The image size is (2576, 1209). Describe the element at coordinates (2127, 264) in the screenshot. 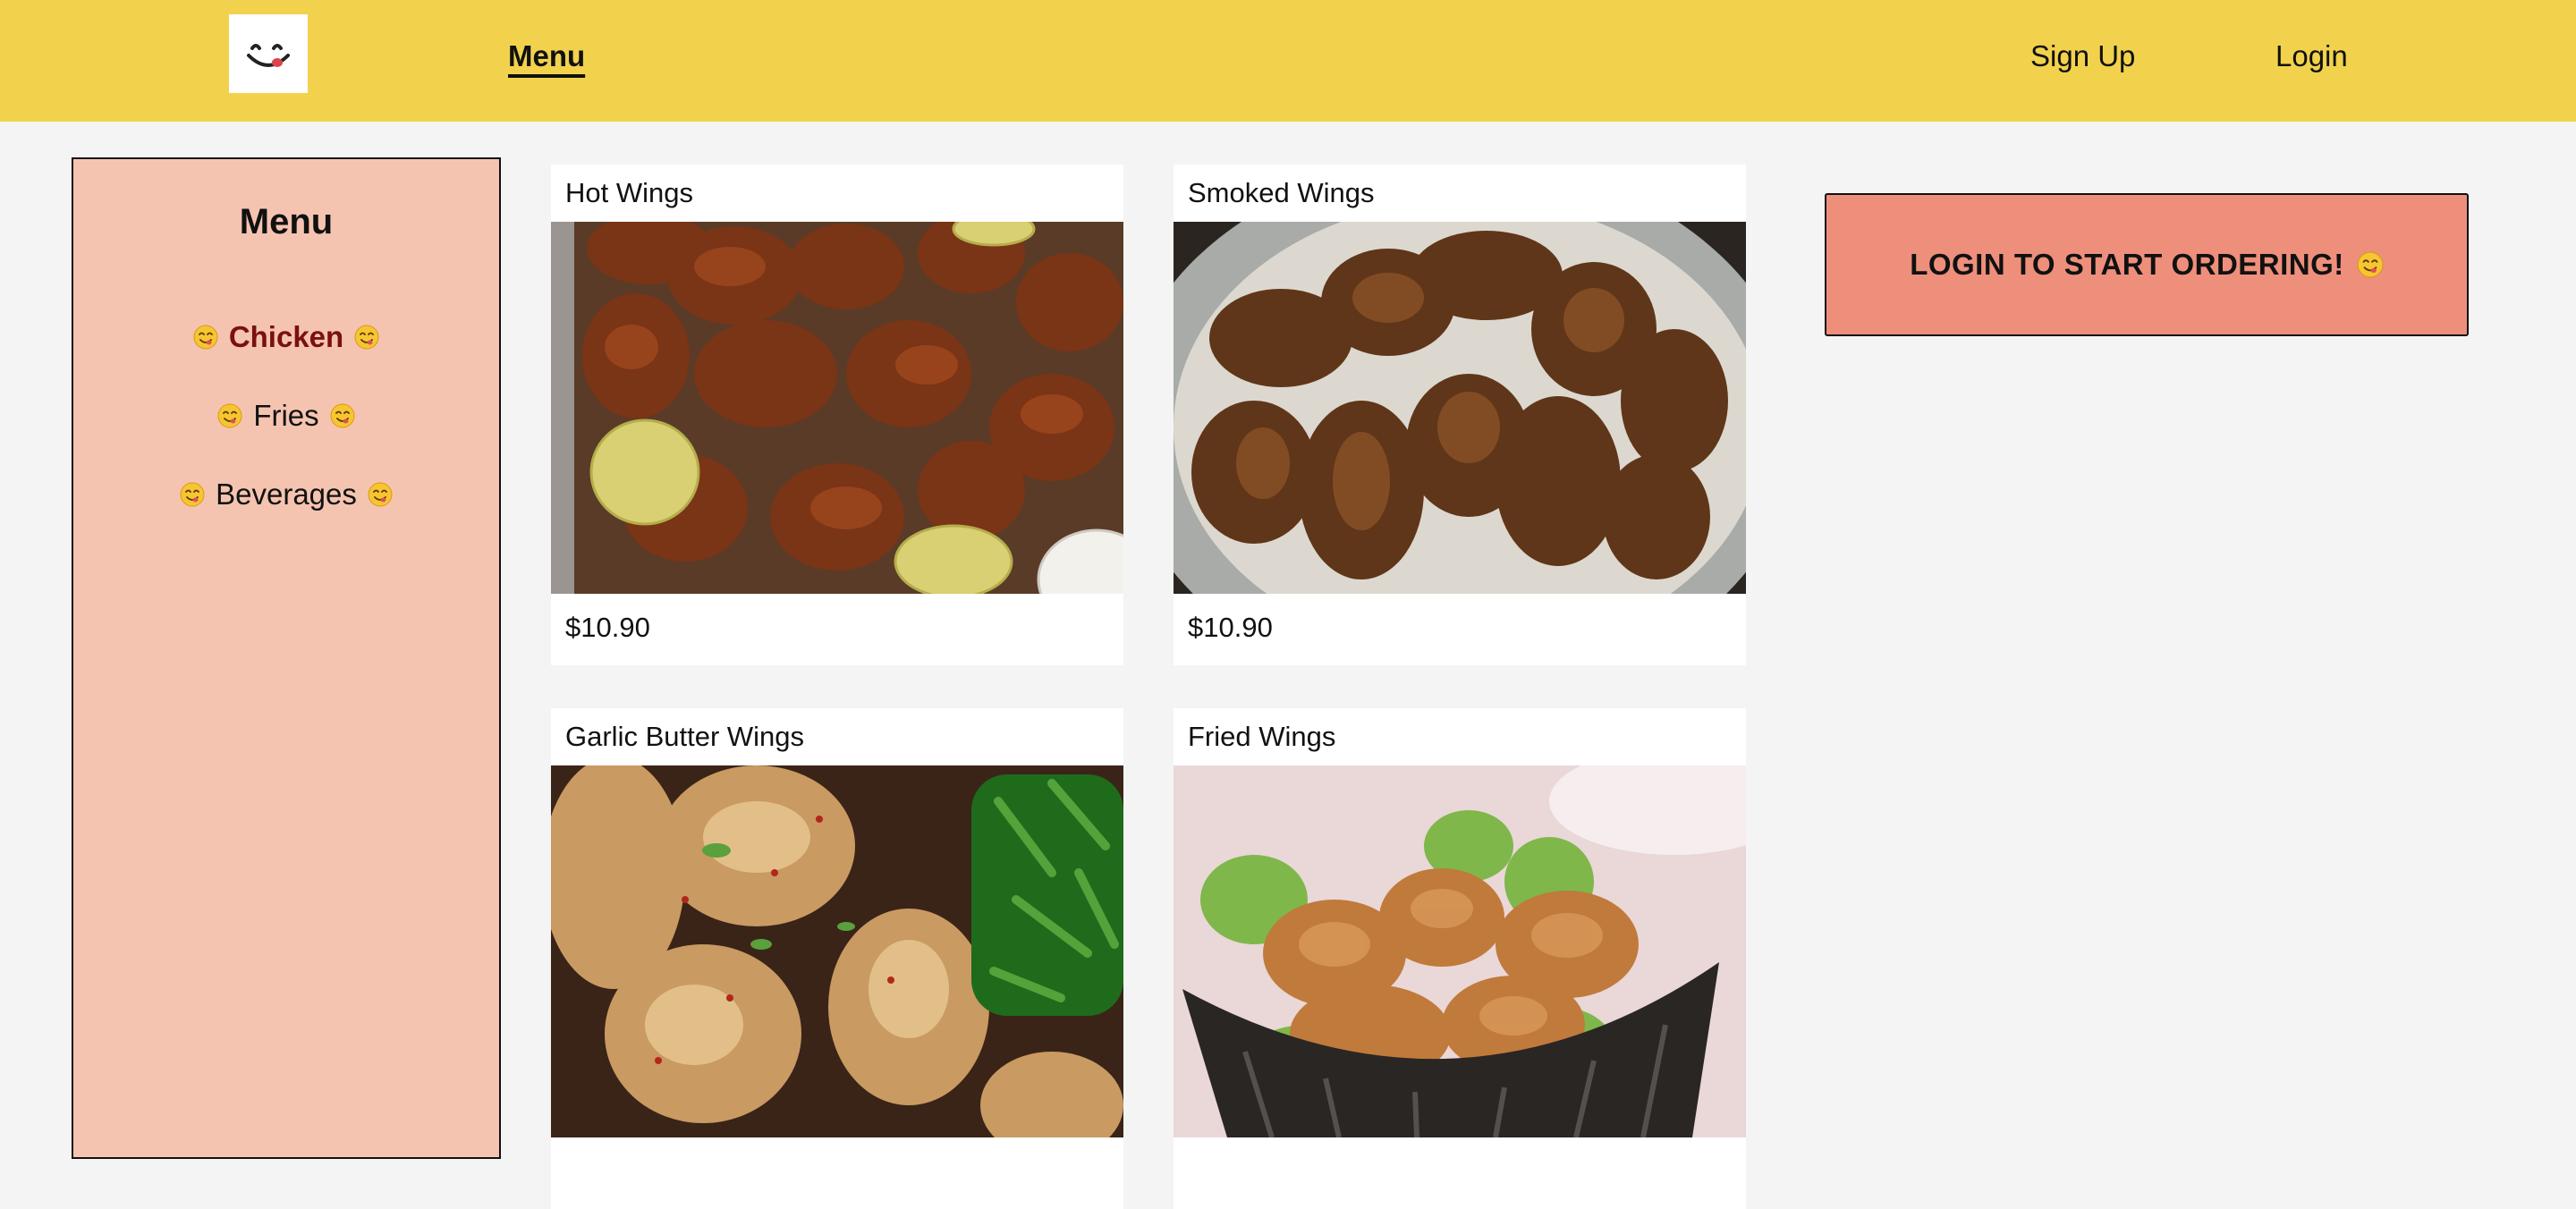

I see `login-to-order-label: LOGIN TO START ORDERING!` at that location.